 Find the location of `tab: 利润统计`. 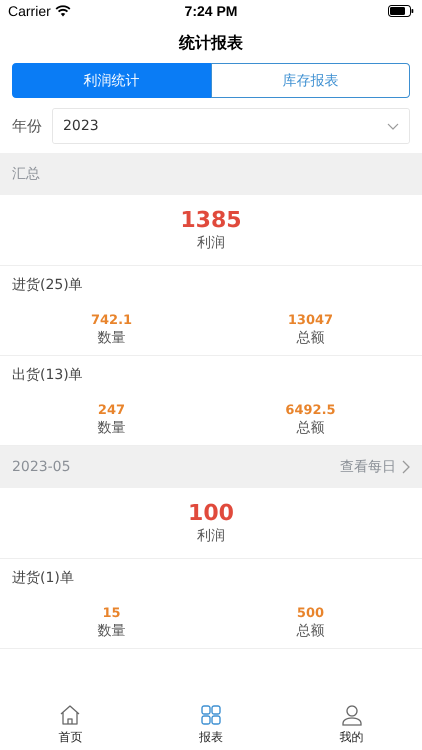

tab: 利润统计 is located at coordinates (111, 80).